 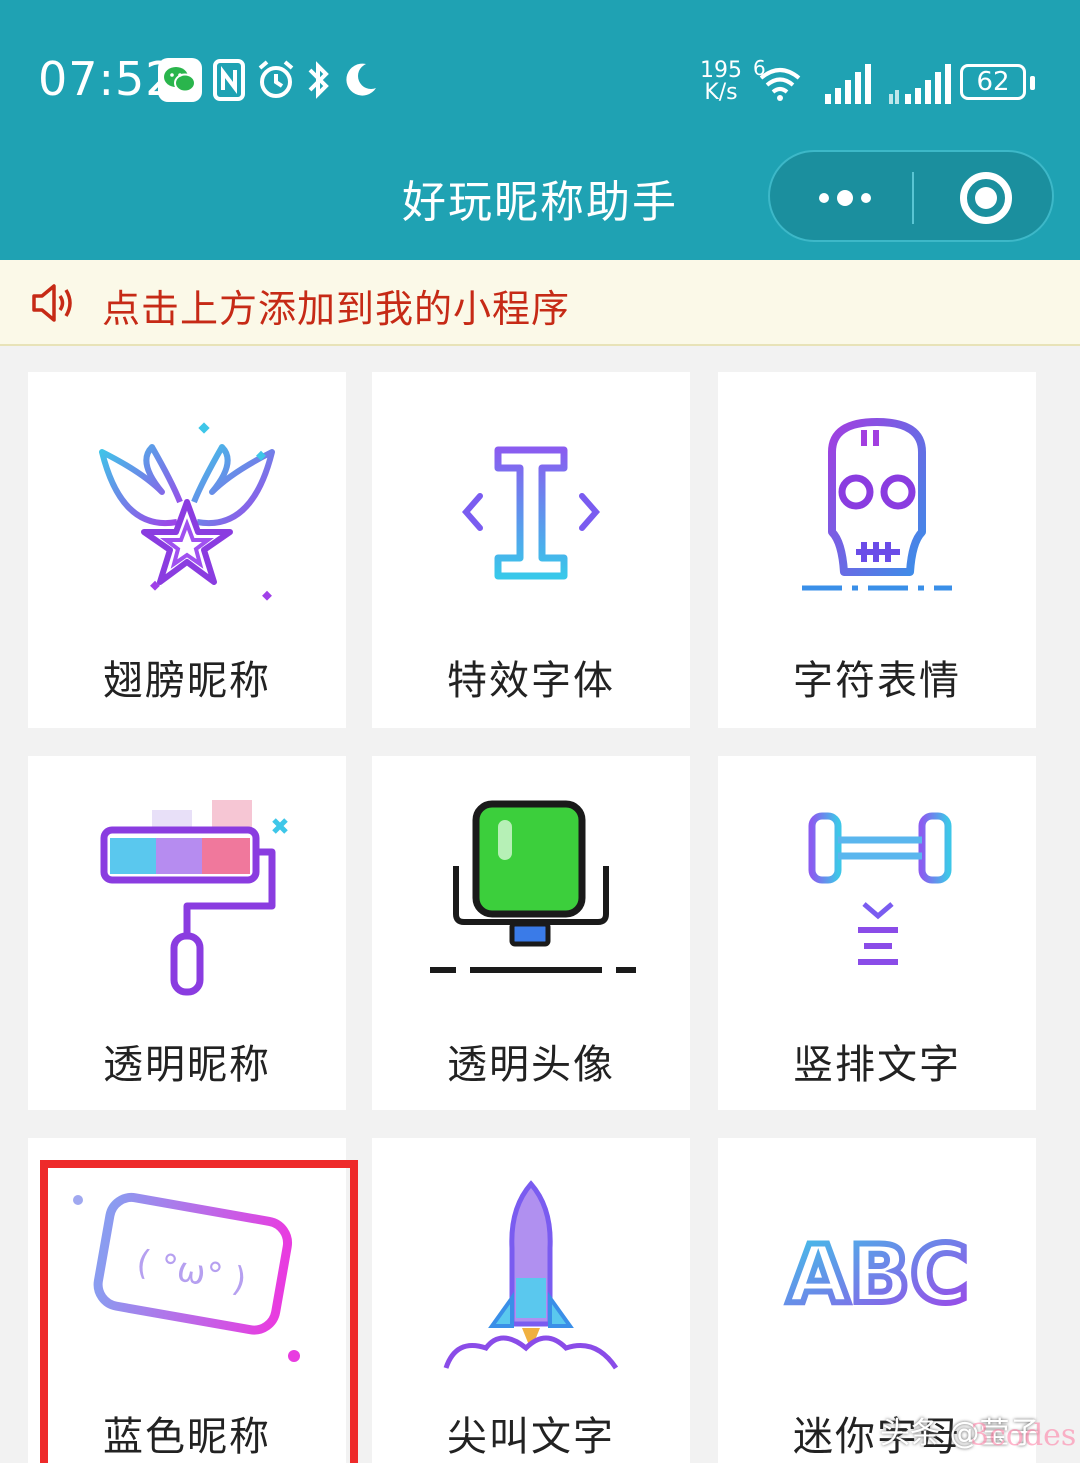 I want to click on capsule-divider, so click(x=913, y=198).